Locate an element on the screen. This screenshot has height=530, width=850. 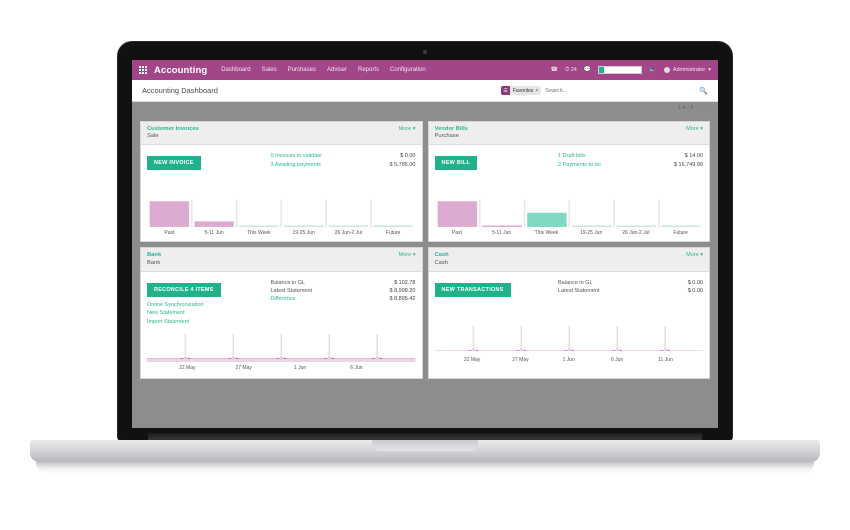
chart-axis-labels: 22 May 27 May 1 Jun 6 Jun is located at coordinates (281, 369).